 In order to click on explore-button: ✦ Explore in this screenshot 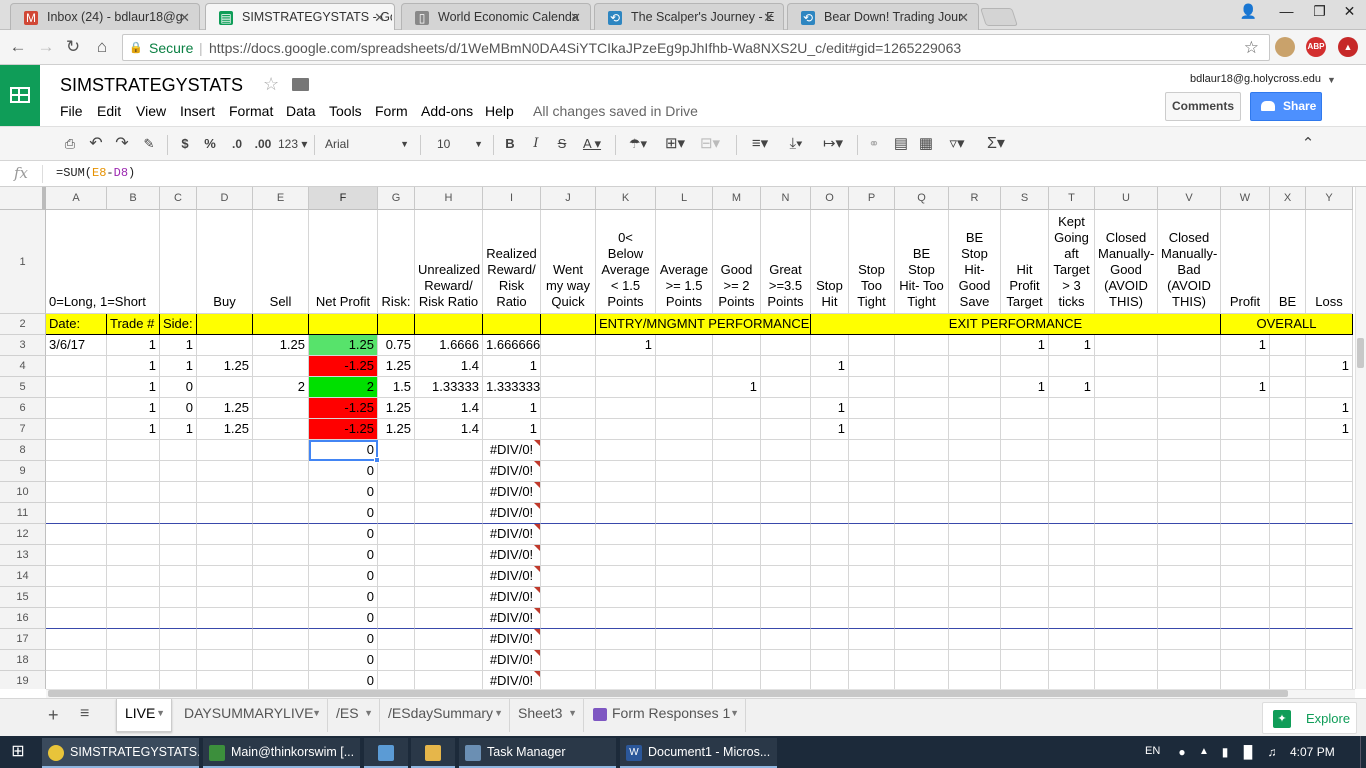, I will do `click(1309, 718)`.